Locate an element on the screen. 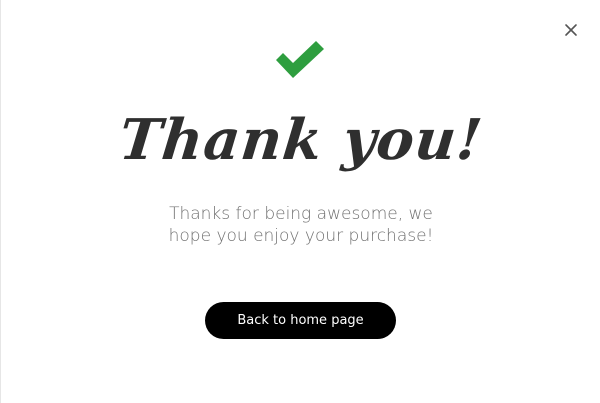 The image size is (600, 403). page-title: Thank you! is located at coordinates (301, 140).